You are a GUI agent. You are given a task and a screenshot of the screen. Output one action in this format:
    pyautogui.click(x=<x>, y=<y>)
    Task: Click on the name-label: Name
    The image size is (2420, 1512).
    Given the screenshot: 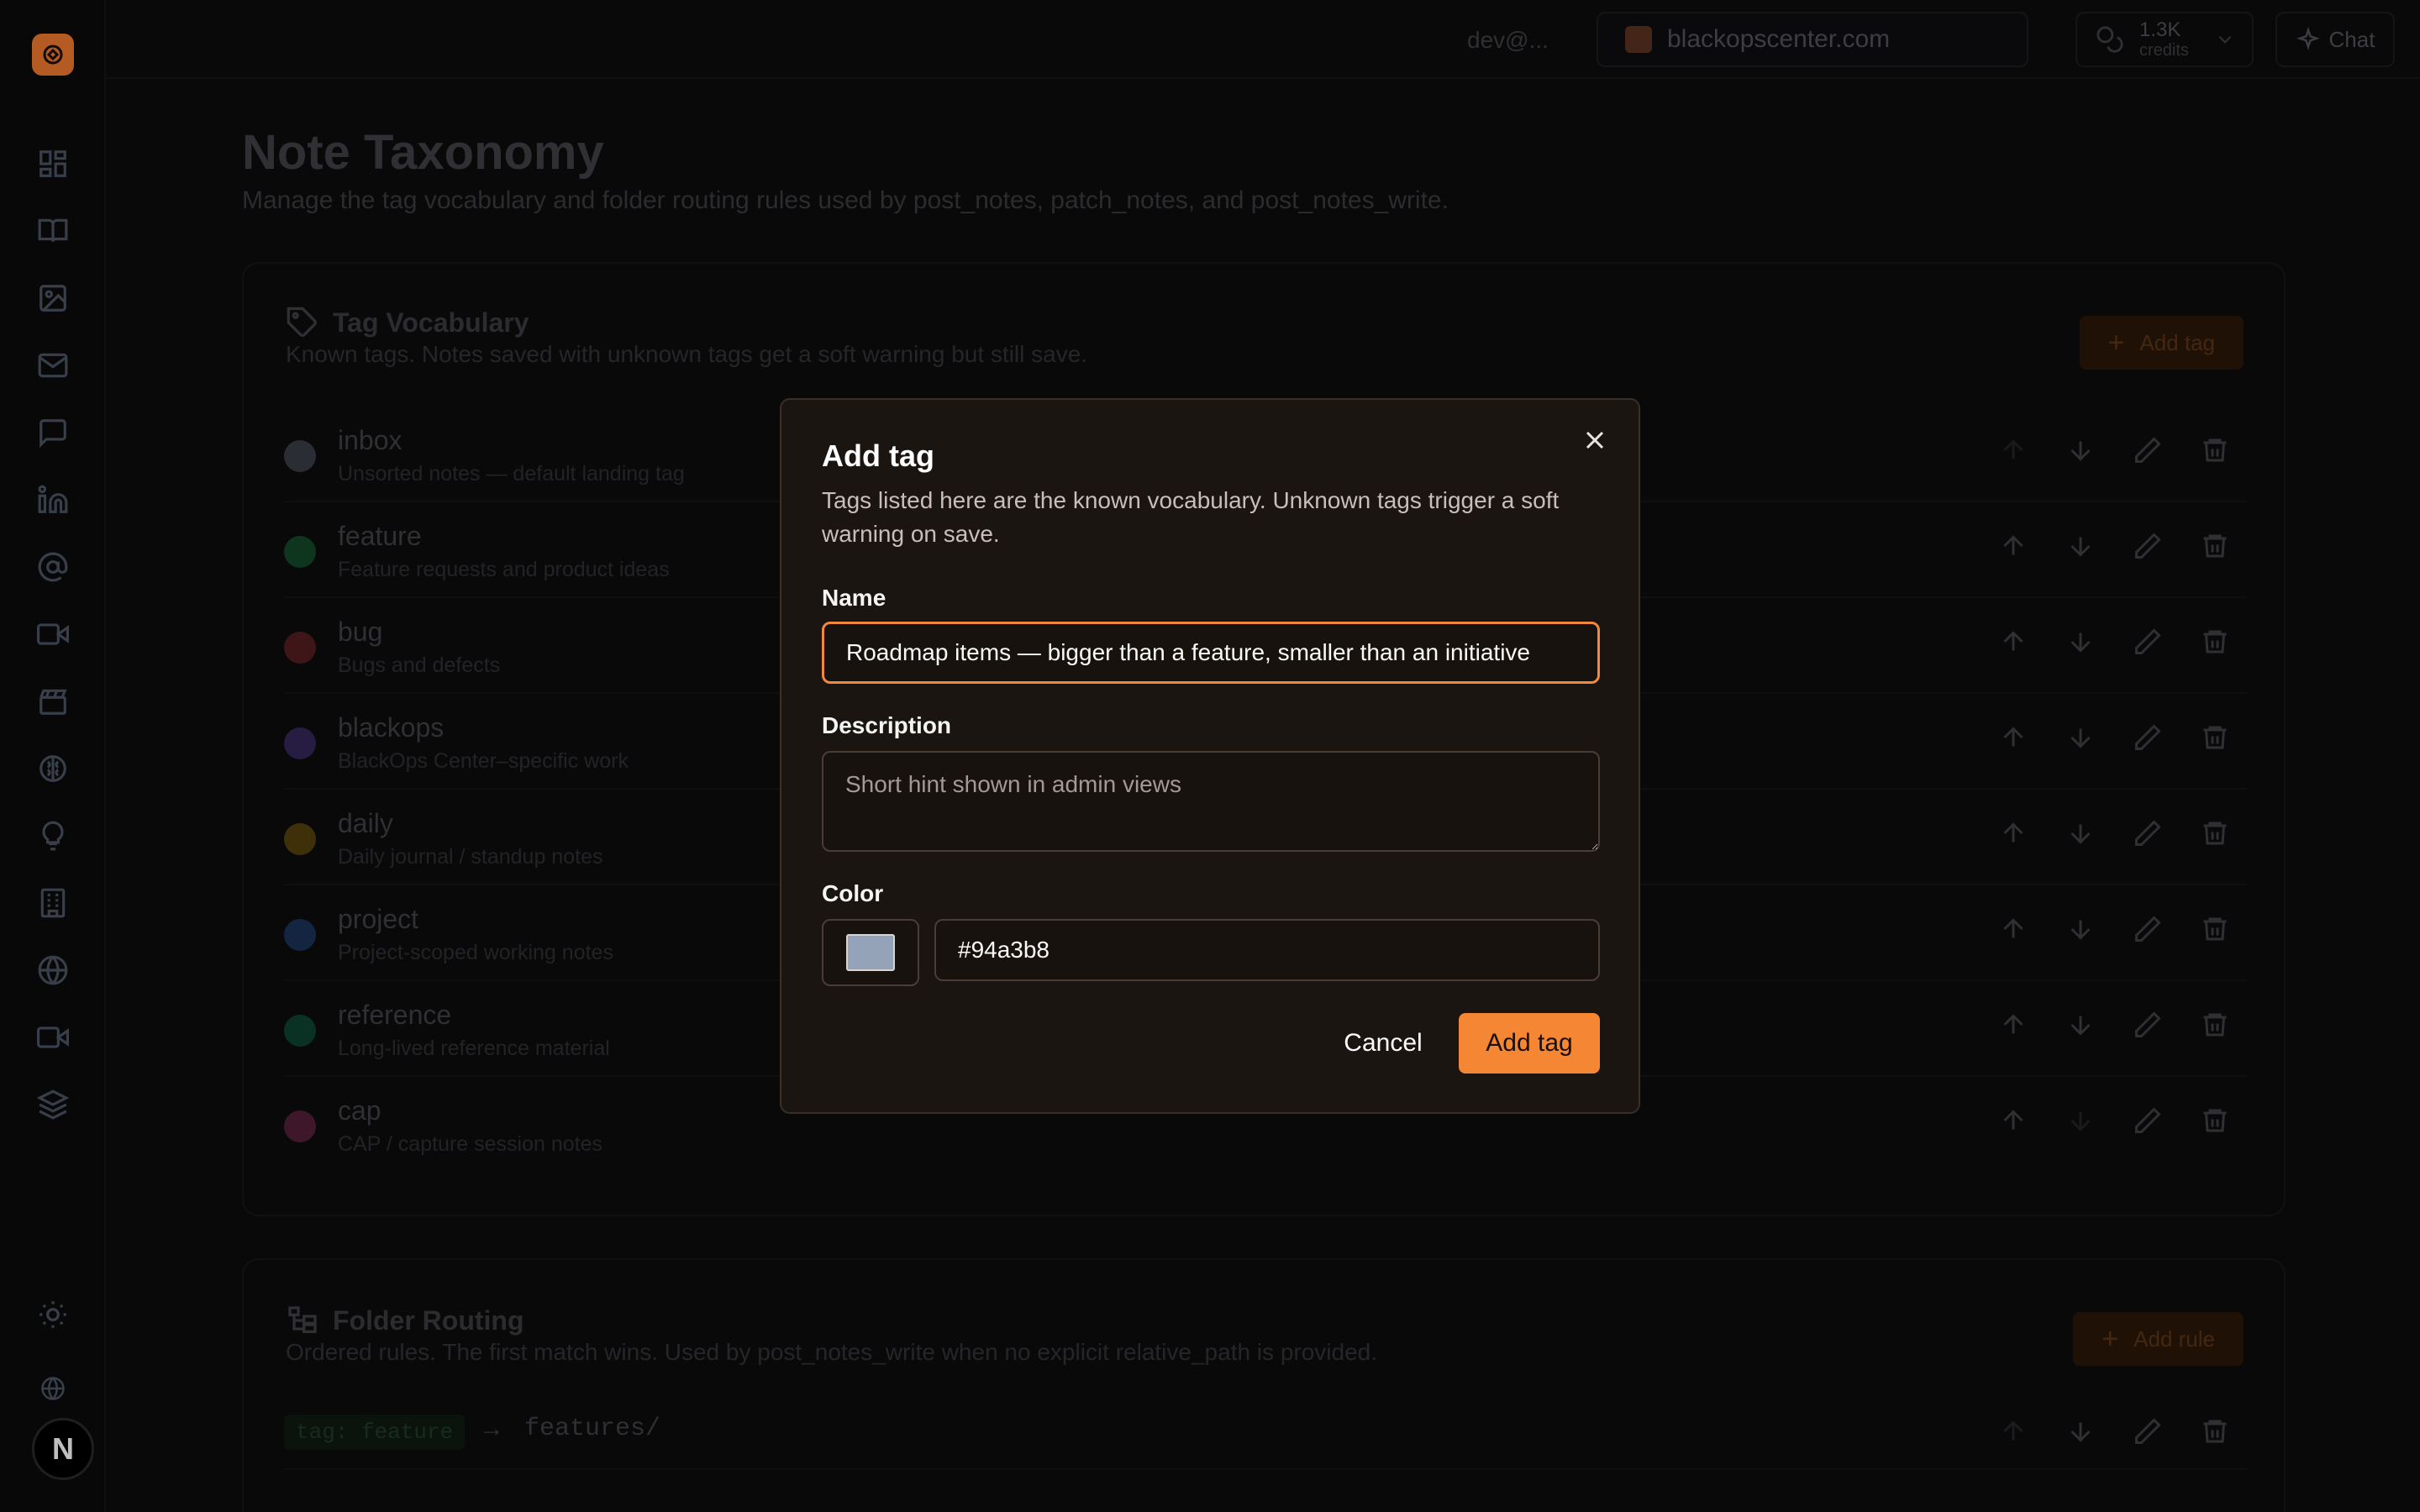 What is the action you would take?
    pyautogui.click(x=854, y=598)
    